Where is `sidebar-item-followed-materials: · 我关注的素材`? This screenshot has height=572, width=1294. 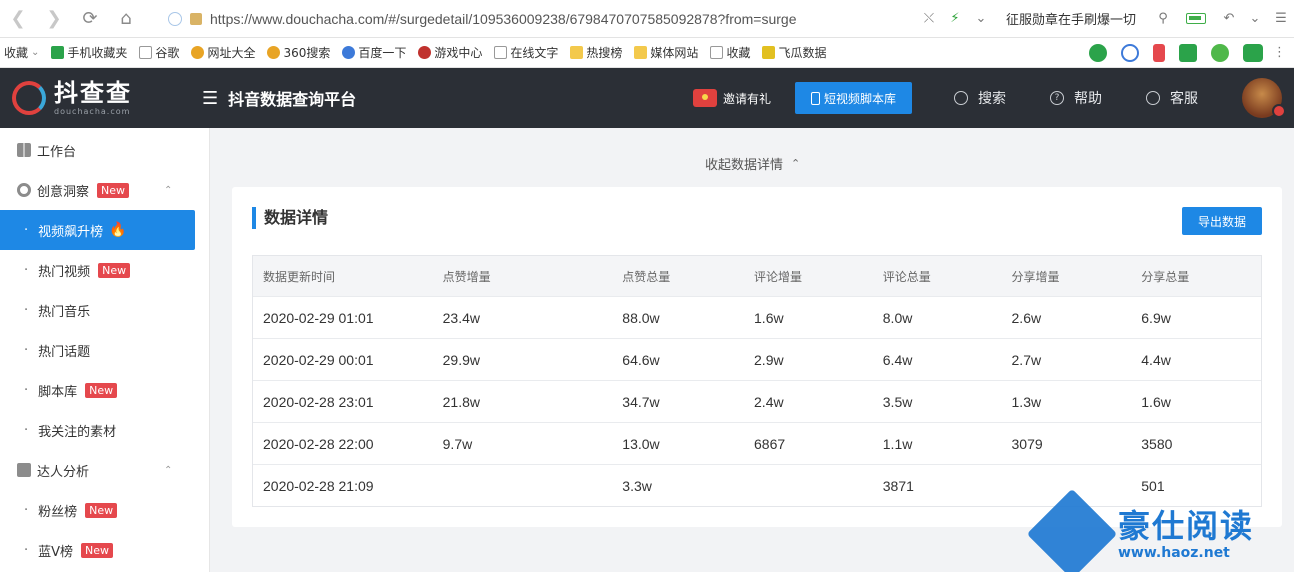
sidebar-item-followed-materials: · 我关注的素材 is located at coordinates (104, 430).